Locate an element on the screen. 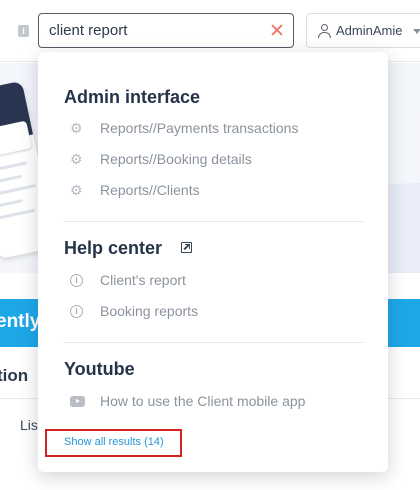  section-heading: tion is located at coordinates (14, 375).